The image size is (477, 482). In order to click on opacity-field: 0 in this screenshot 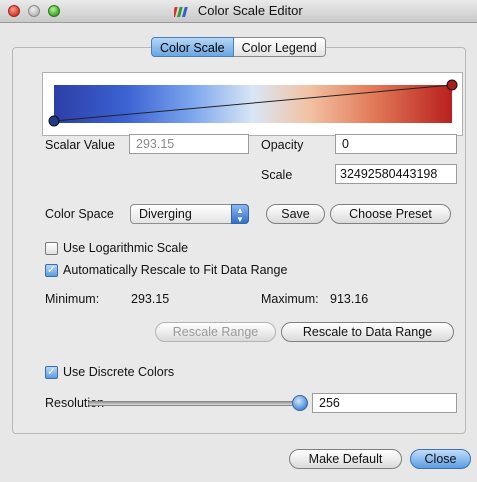, I will do `click(396, 144)`.